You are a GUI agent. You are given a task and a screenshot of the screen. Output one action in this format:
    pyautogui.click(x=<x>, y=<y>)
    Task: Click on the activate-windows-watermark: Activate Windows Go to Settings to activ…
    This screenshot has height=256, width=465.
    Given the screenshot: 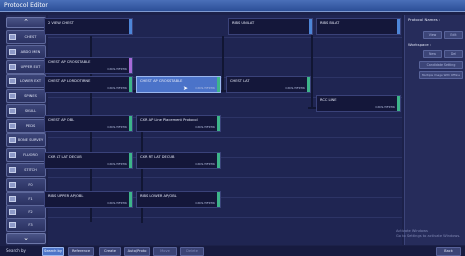 What is the action you would take?
    pyautogui.click(x=428, y=233)
    